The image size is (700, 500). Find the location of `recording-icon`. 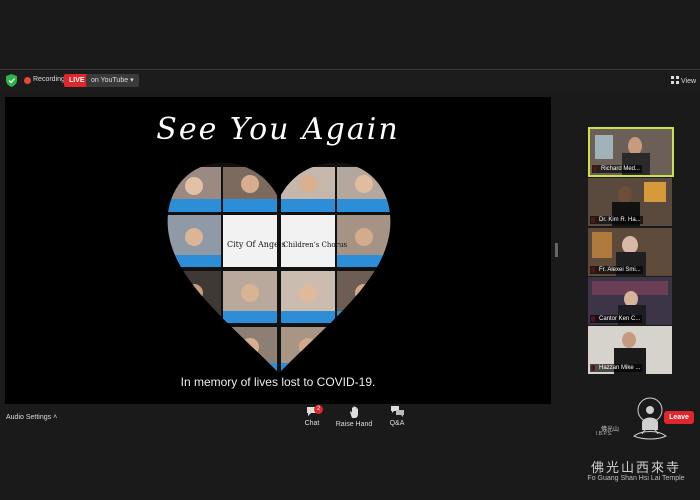

recording-icon is located at coordinates (27, 80).